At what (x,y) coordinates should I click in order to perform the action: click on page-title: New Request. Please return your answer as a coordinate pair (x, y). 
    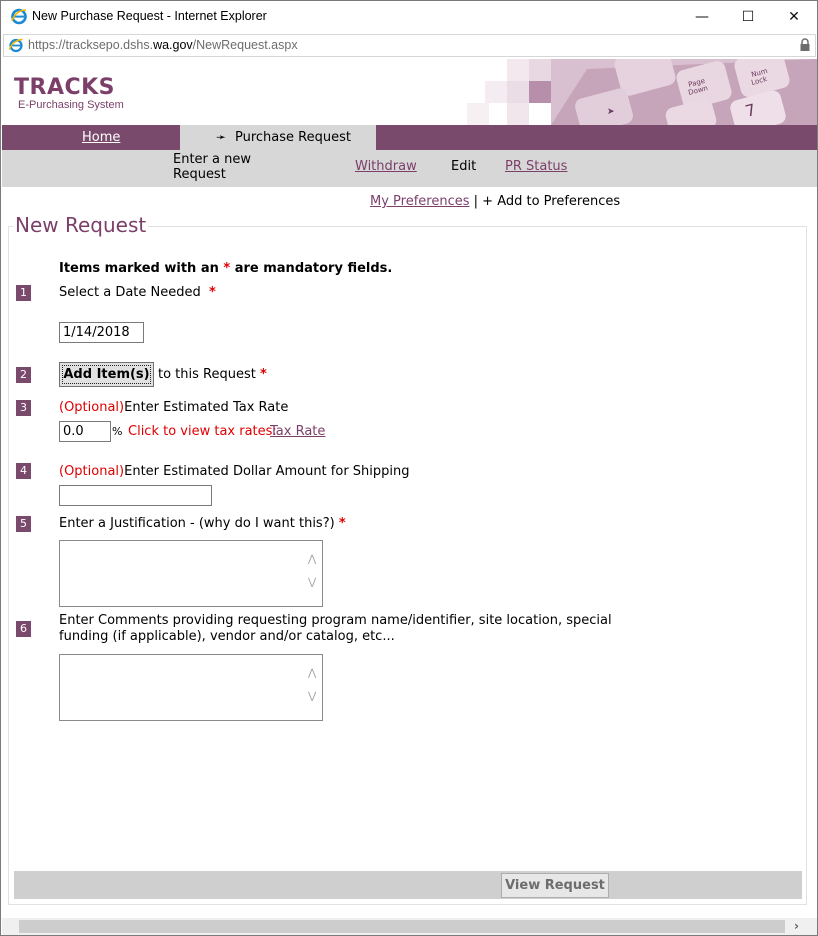
    Looking at the image, I should click on (81, 225).